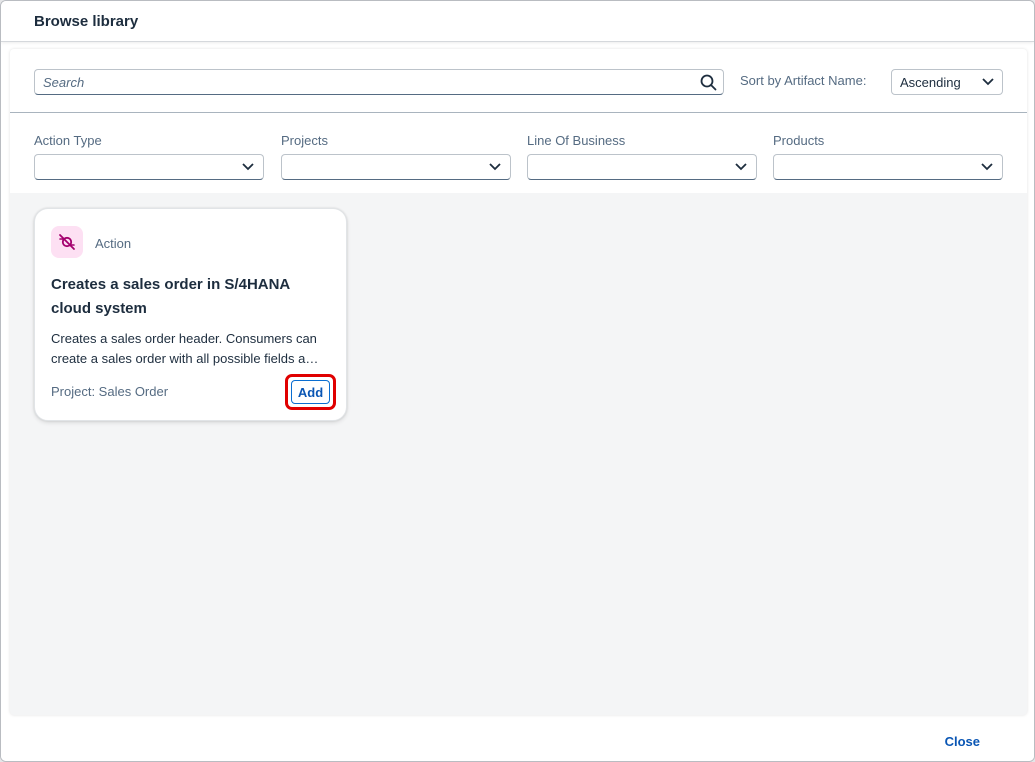 The width and height of the screenshot is (1035, 762). I want to click on search-input, so click(363, 82).